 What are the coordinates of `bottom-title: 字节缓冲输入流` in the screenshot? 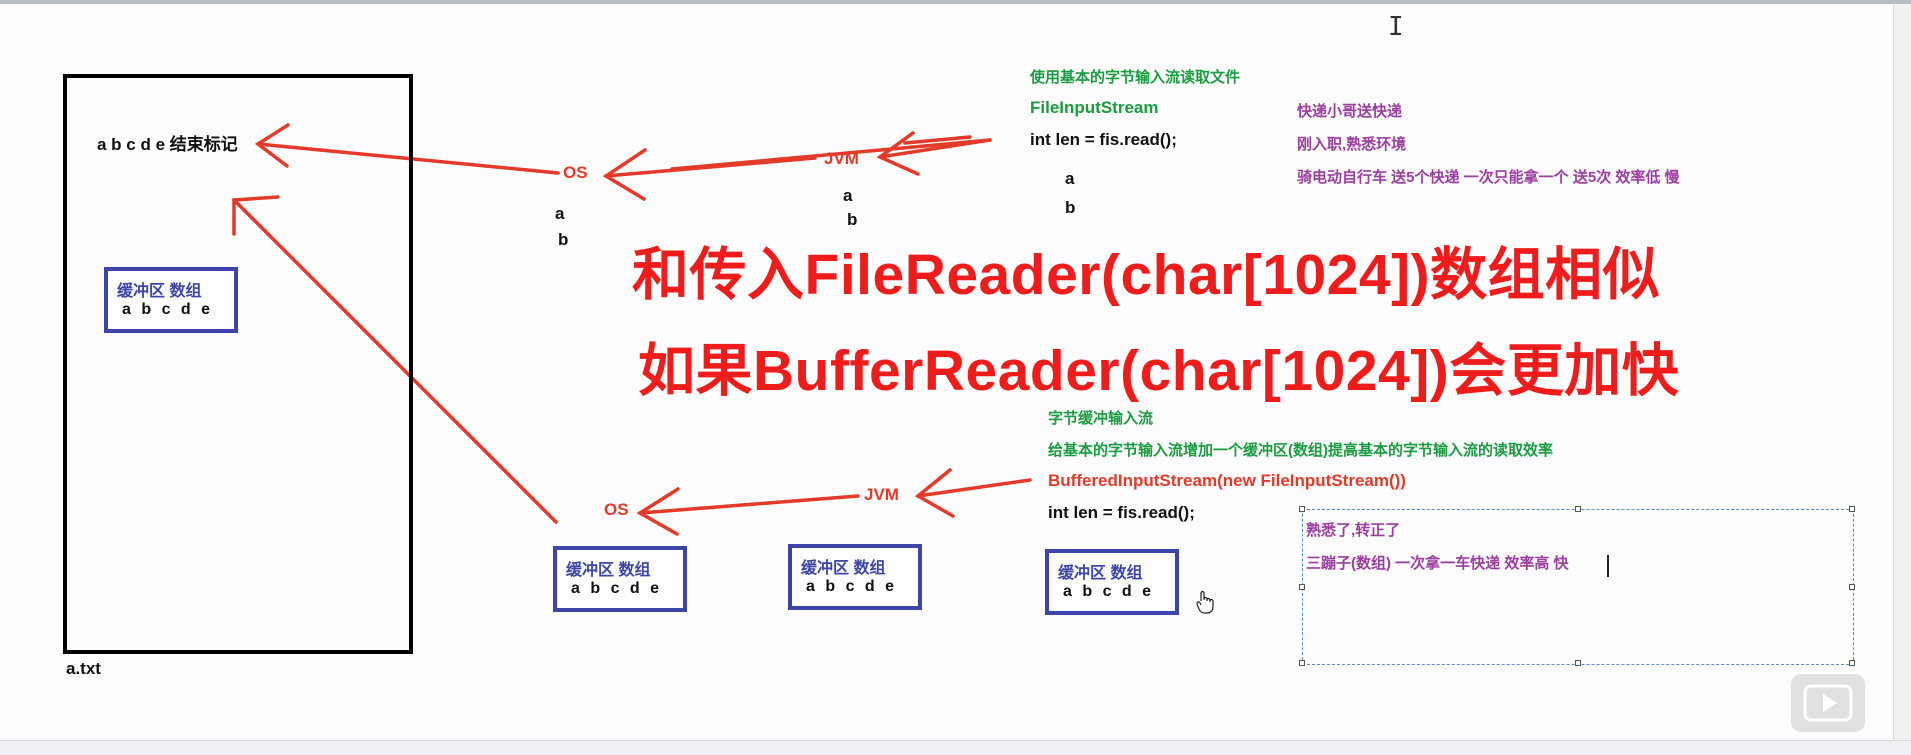 It's located at (1101, 418).